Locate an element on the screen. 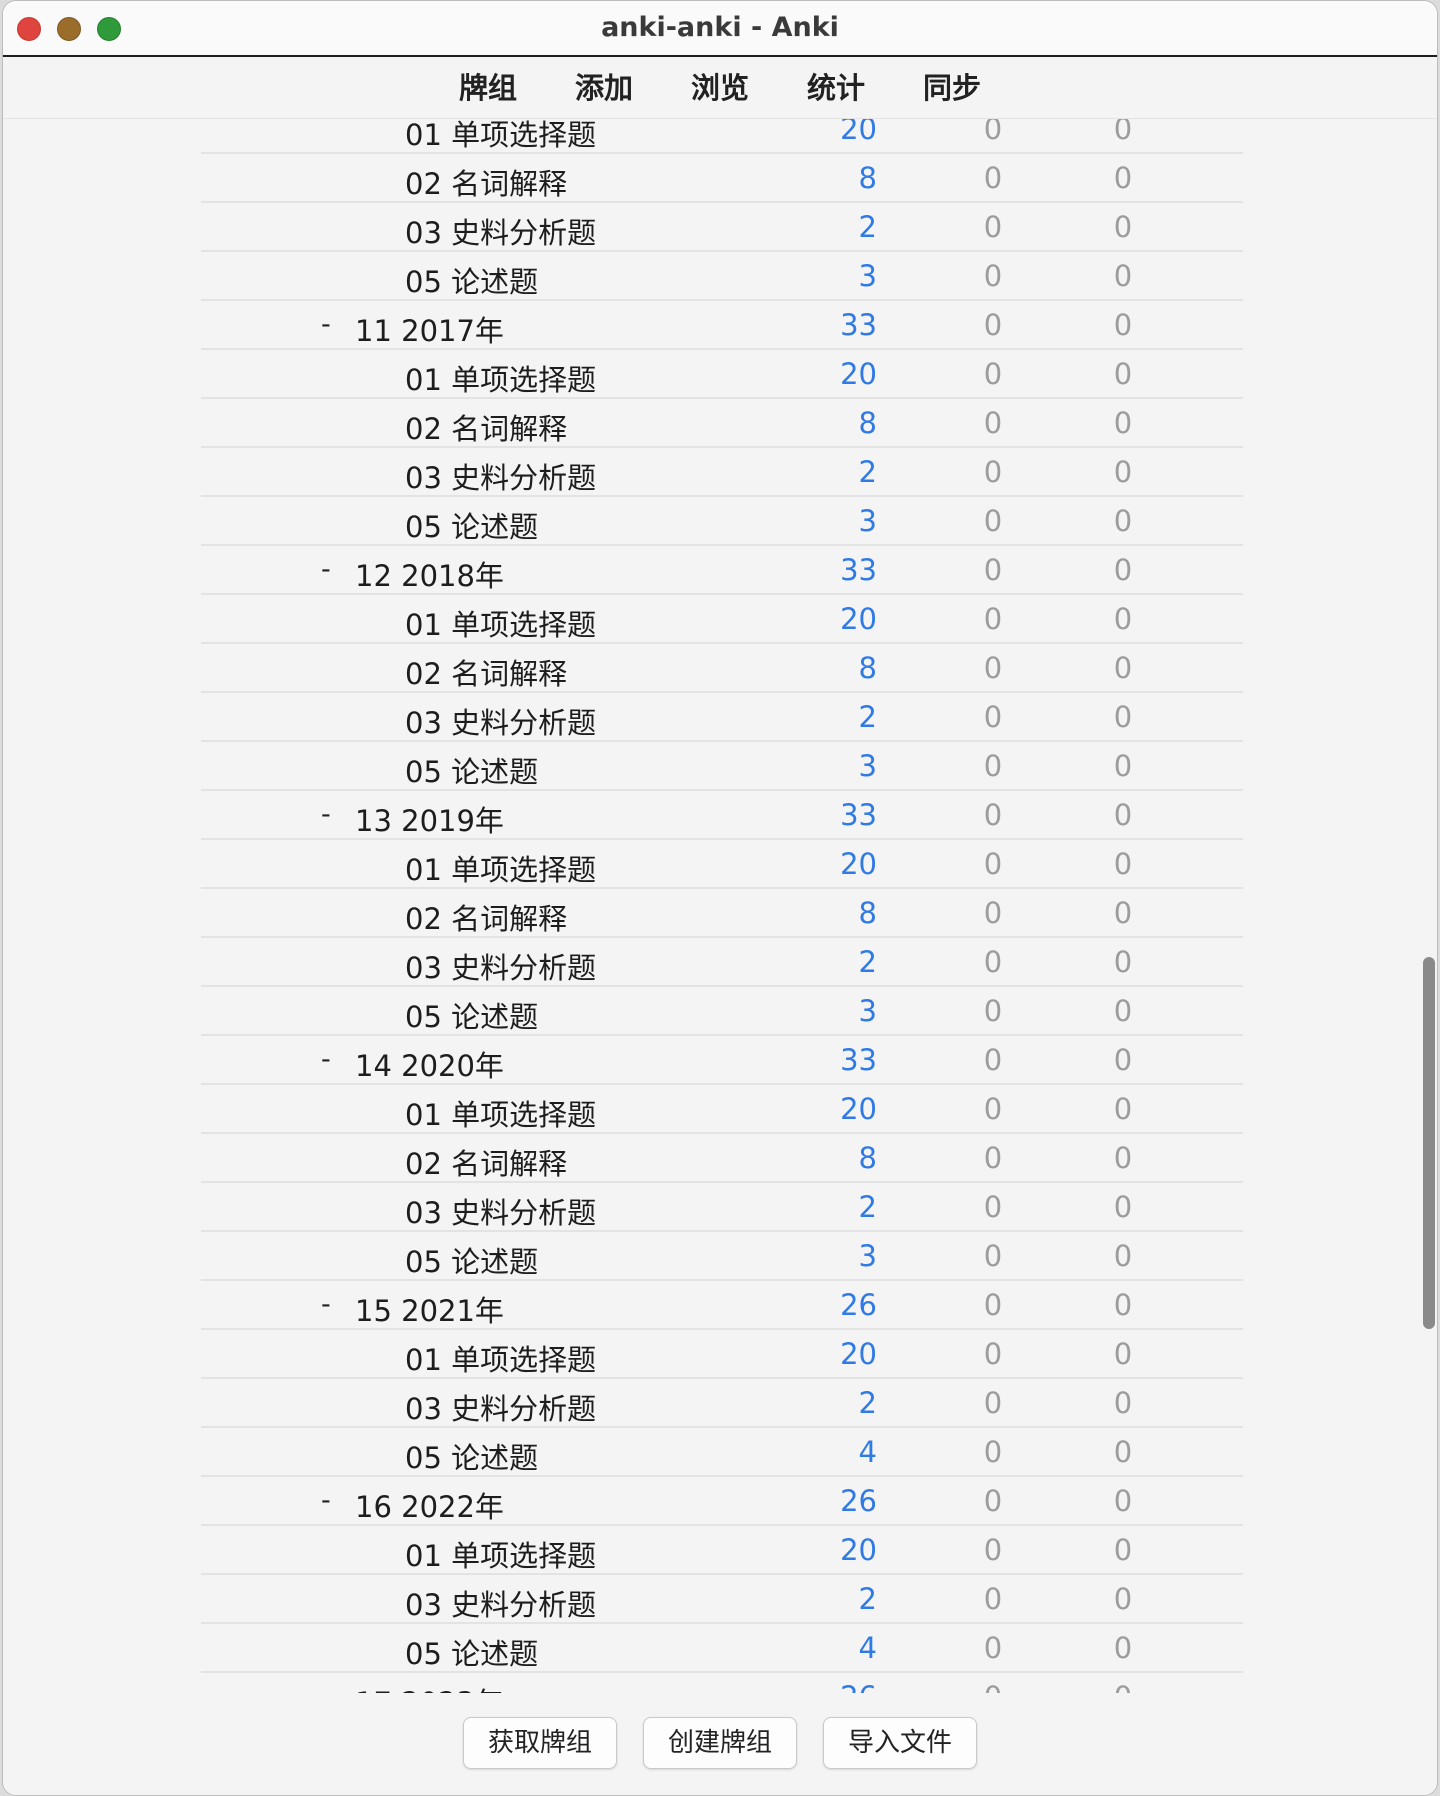 Image resolution: width=1440 pixels, height=1796 pixels. deck-row-parent: -14 2020年 33 0 0 is located at coordinates (720, 1060).